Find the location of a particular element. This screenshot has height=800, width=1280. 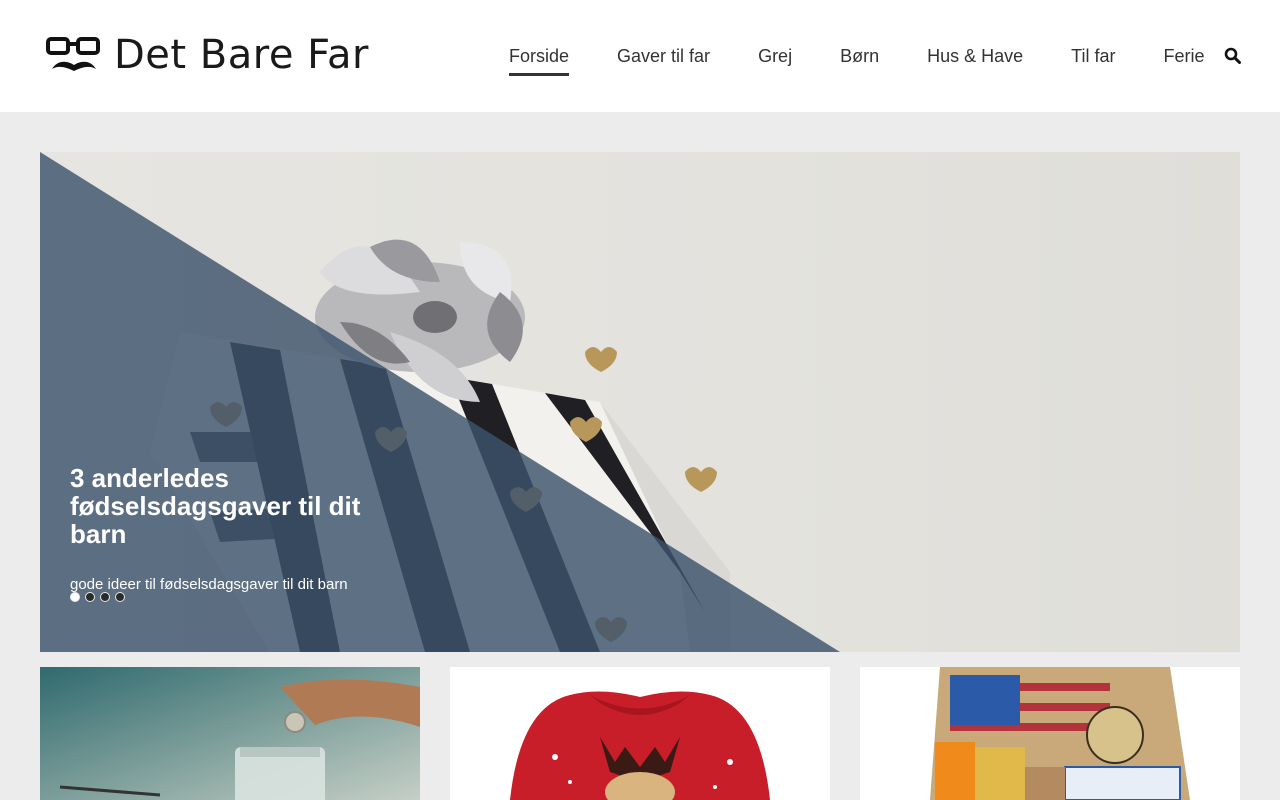

glasses-mustache-icon is located at coordinates (73, 54).